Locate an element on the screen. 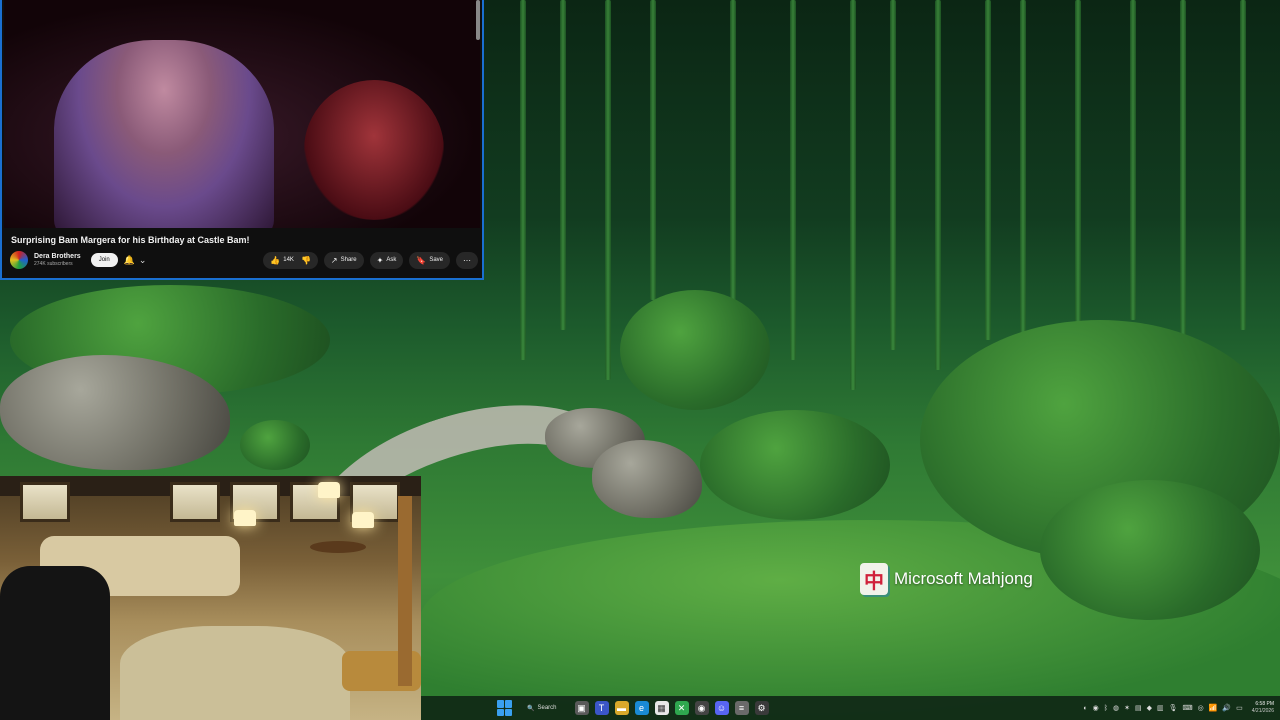  mahjong-shortcut: 中 Microsoft Mahjong is located at coordinates (946, 579).